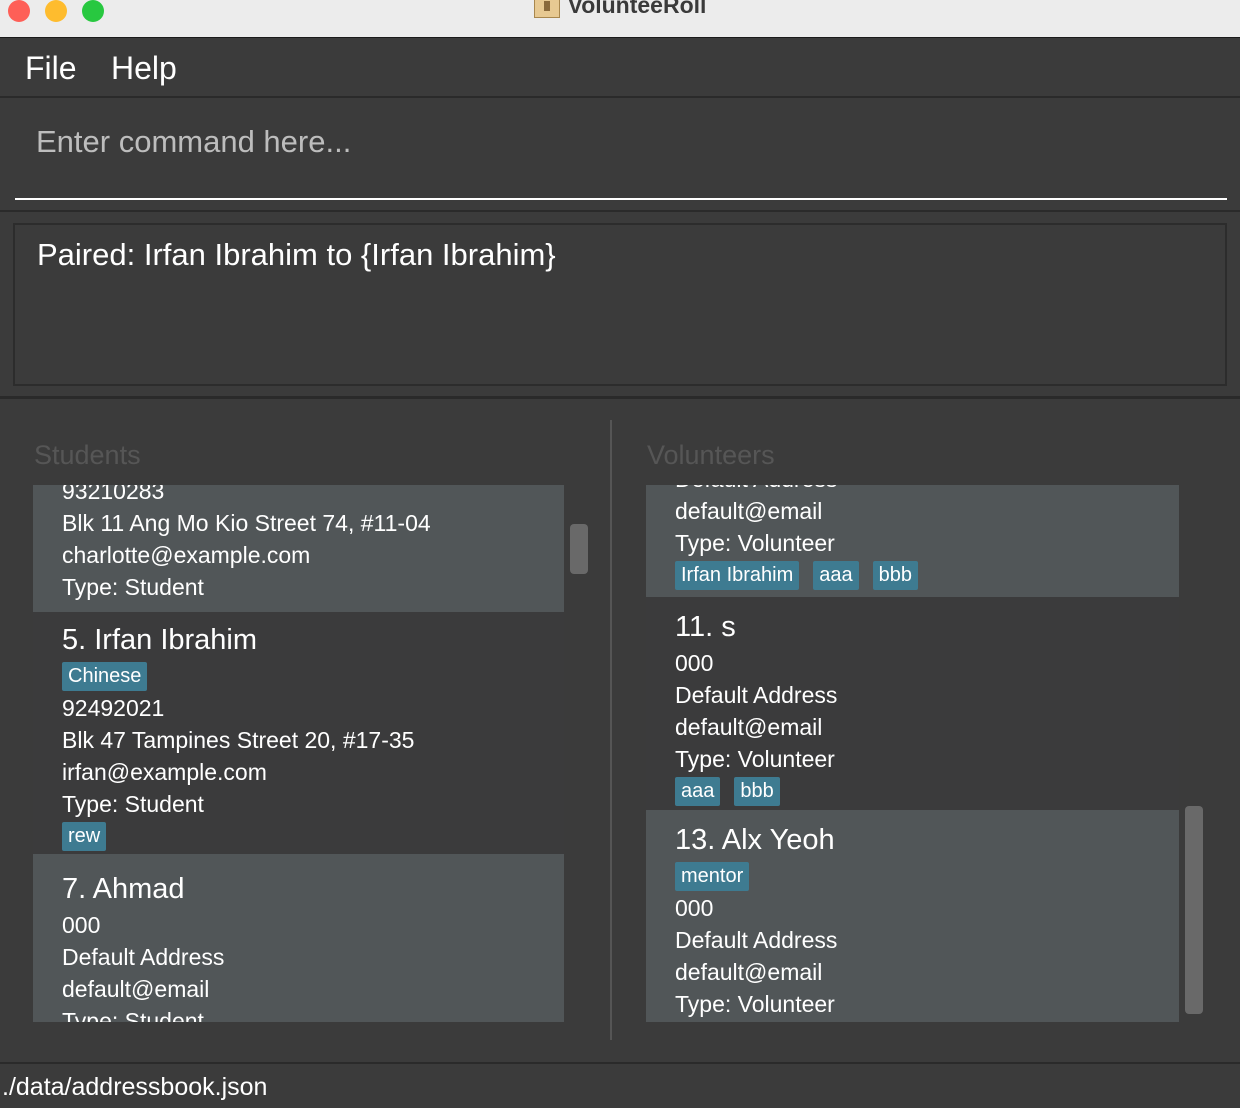  Describe the element at coordinates (105, 676) in the screenshot. I see `tag: Chinese` at that location.